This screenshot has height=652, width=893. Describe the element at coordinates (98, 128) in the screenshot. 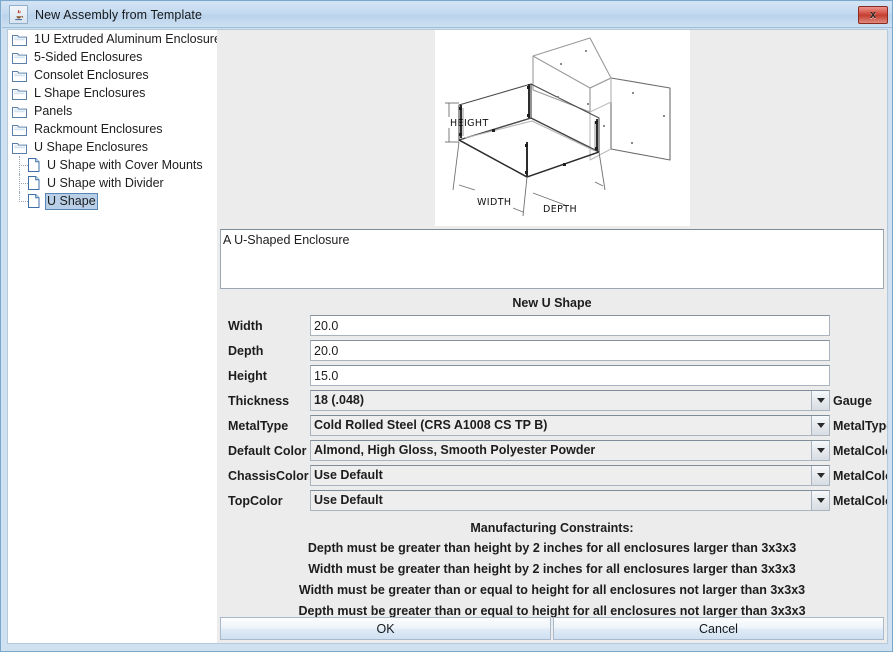

I see `tree-item-label: Rackmount Enclosures` at that location.